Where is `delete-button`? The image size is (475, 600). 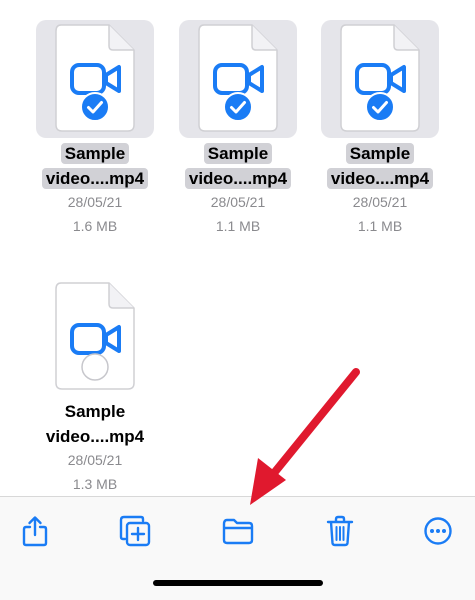
delete-button is located at coordinates (340, 531).